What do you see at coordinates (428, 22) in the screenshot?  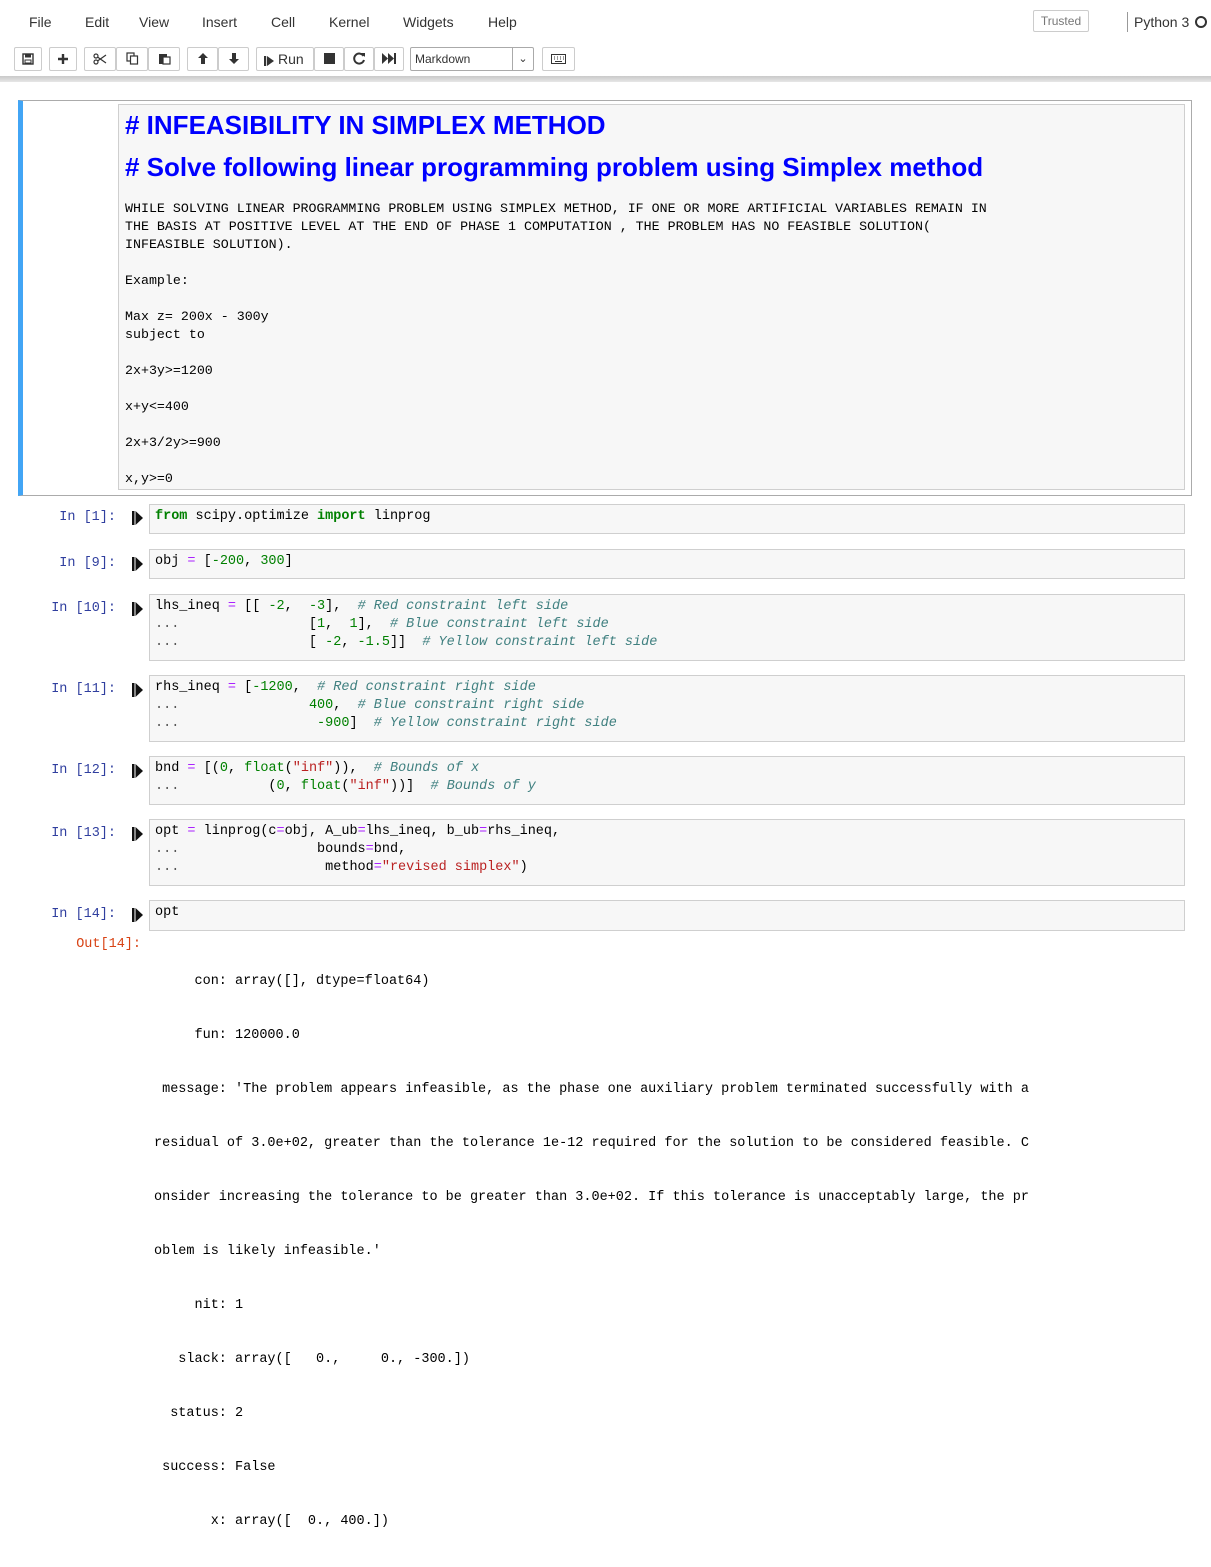 I see `menu-widgets: Widgets` at bounding box center [428, 22].